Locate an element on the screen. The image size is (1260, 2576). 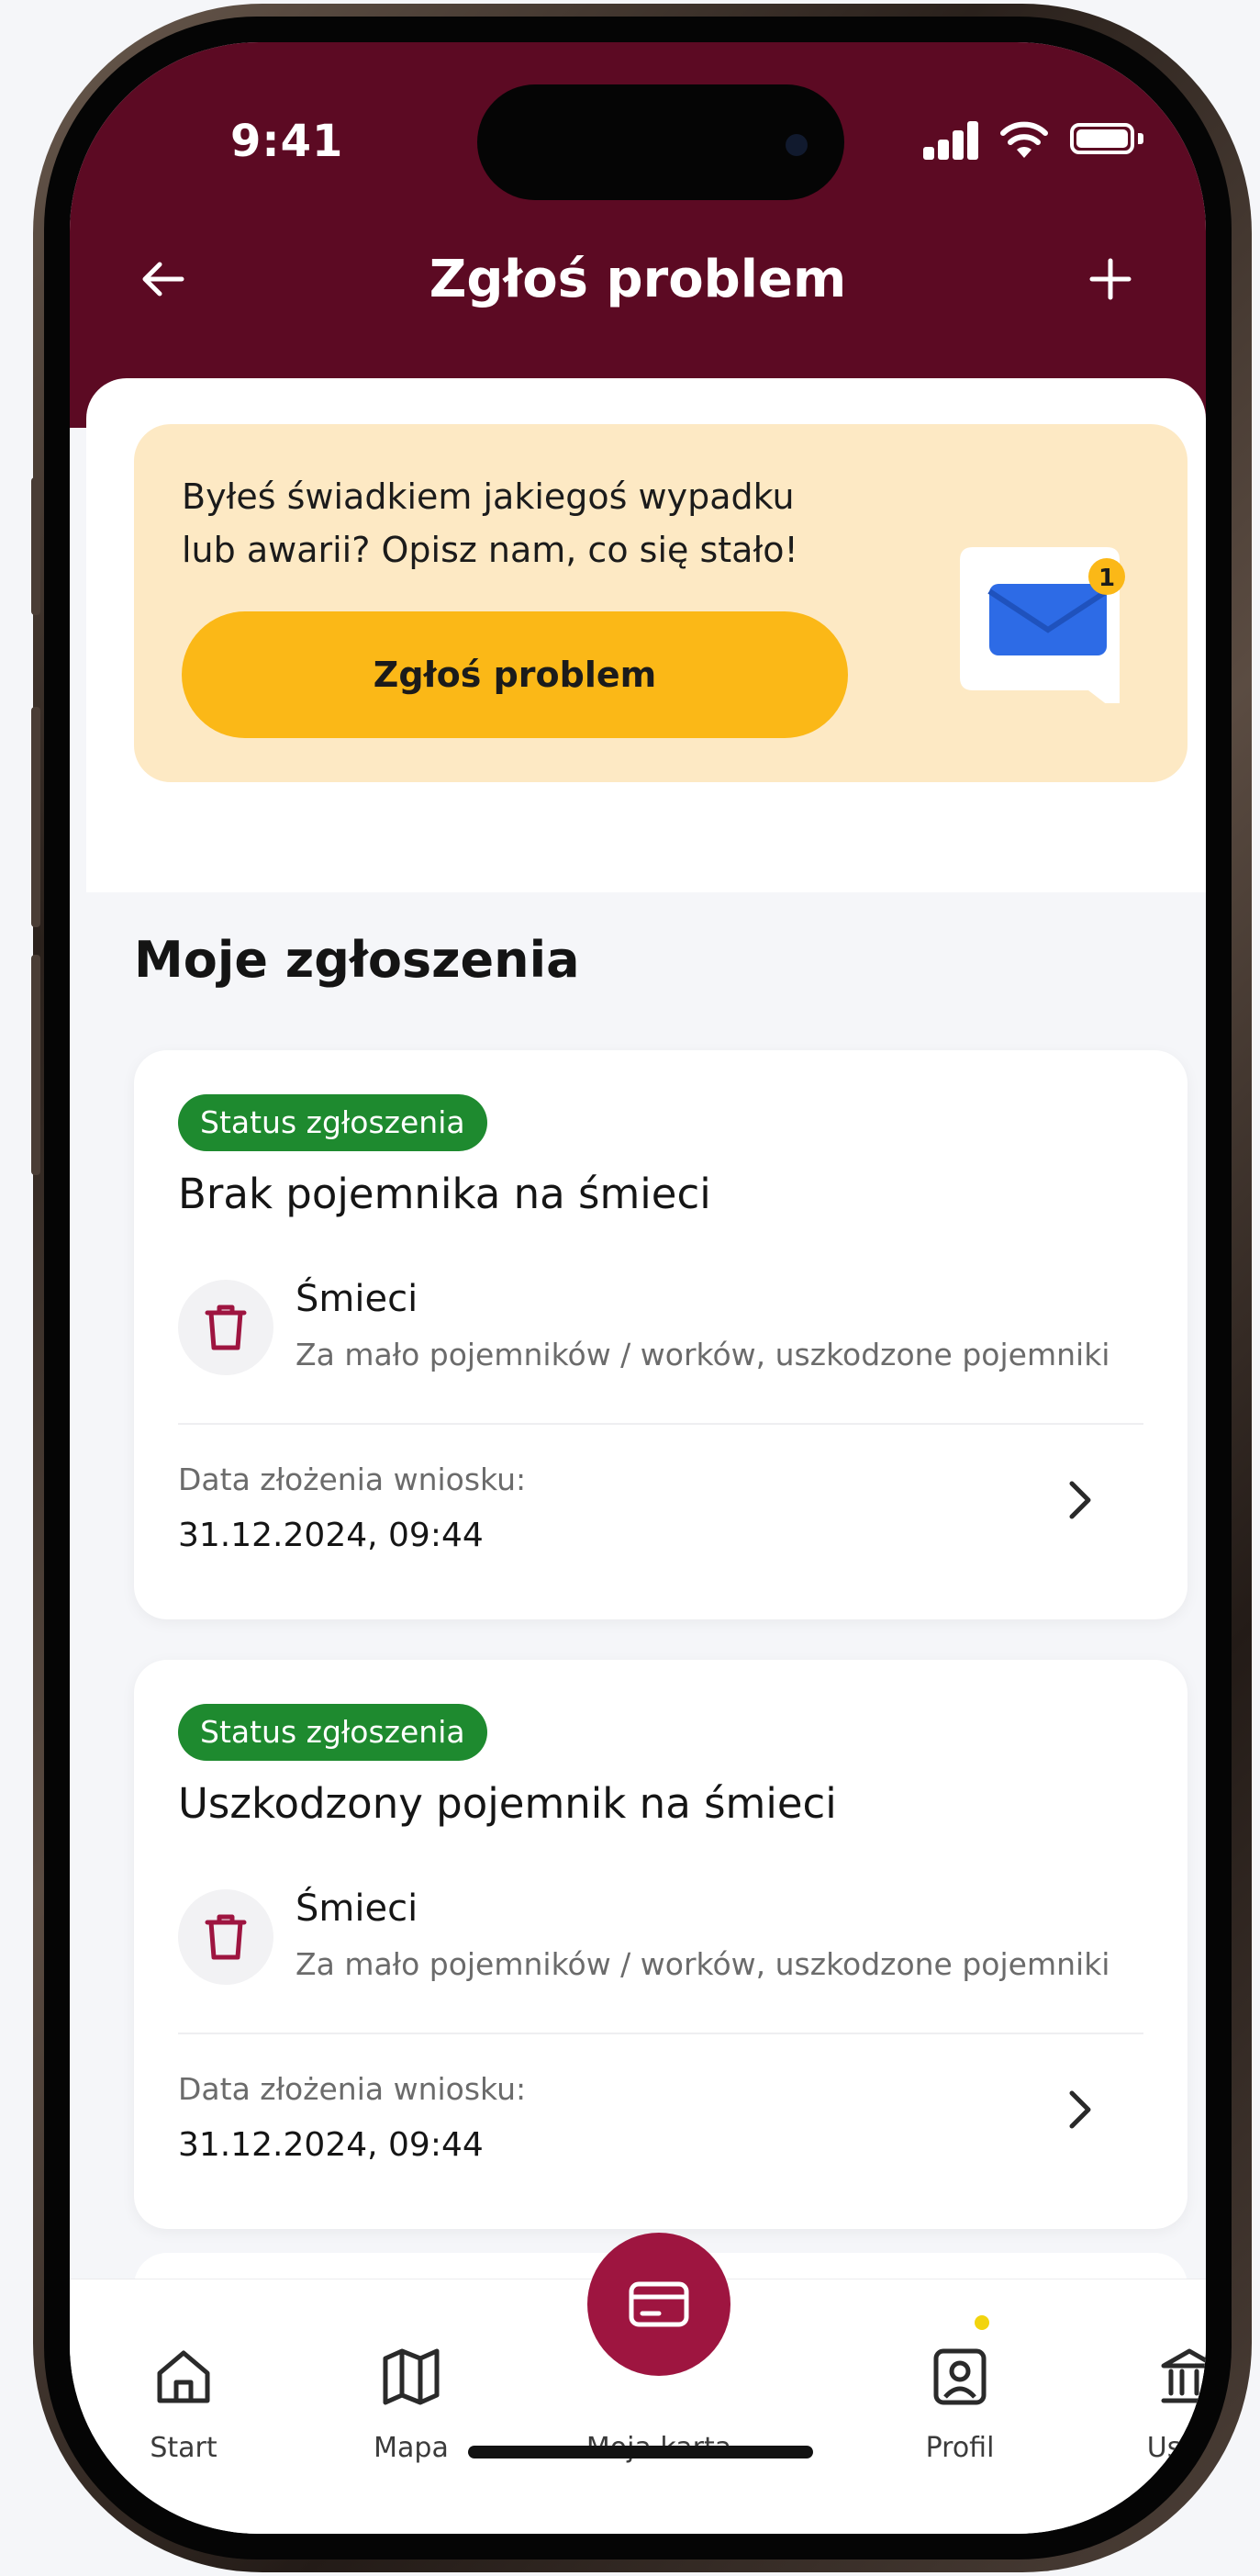
envelope-icon: 1 is located at coordinates (1042, 625).